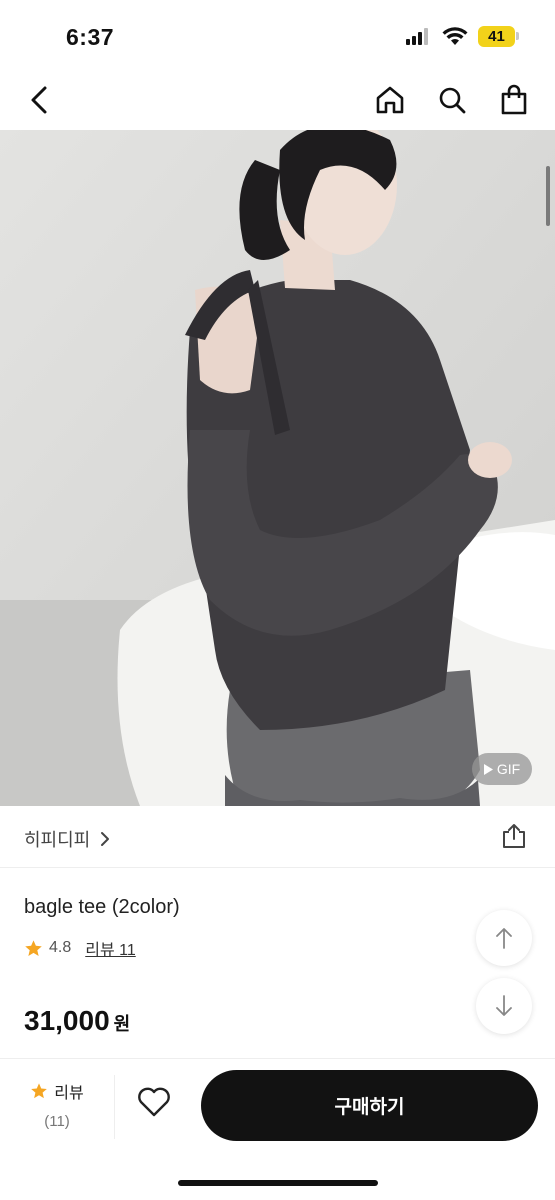 This screenshot has height=1200, width=555. I want to click on status-bar: 6:37 41, so click(277, 35).